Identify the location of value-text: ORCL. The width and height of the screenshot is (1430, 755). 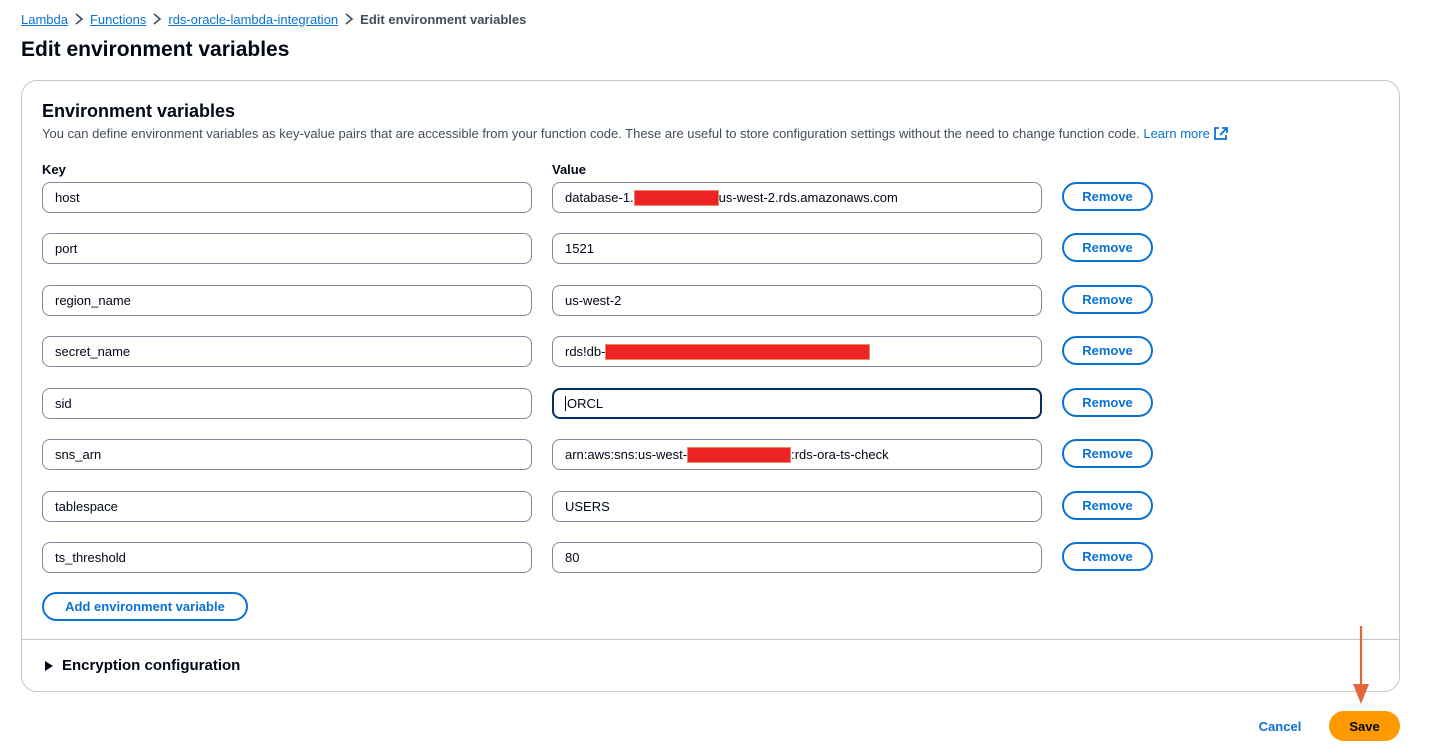
(585, 403).